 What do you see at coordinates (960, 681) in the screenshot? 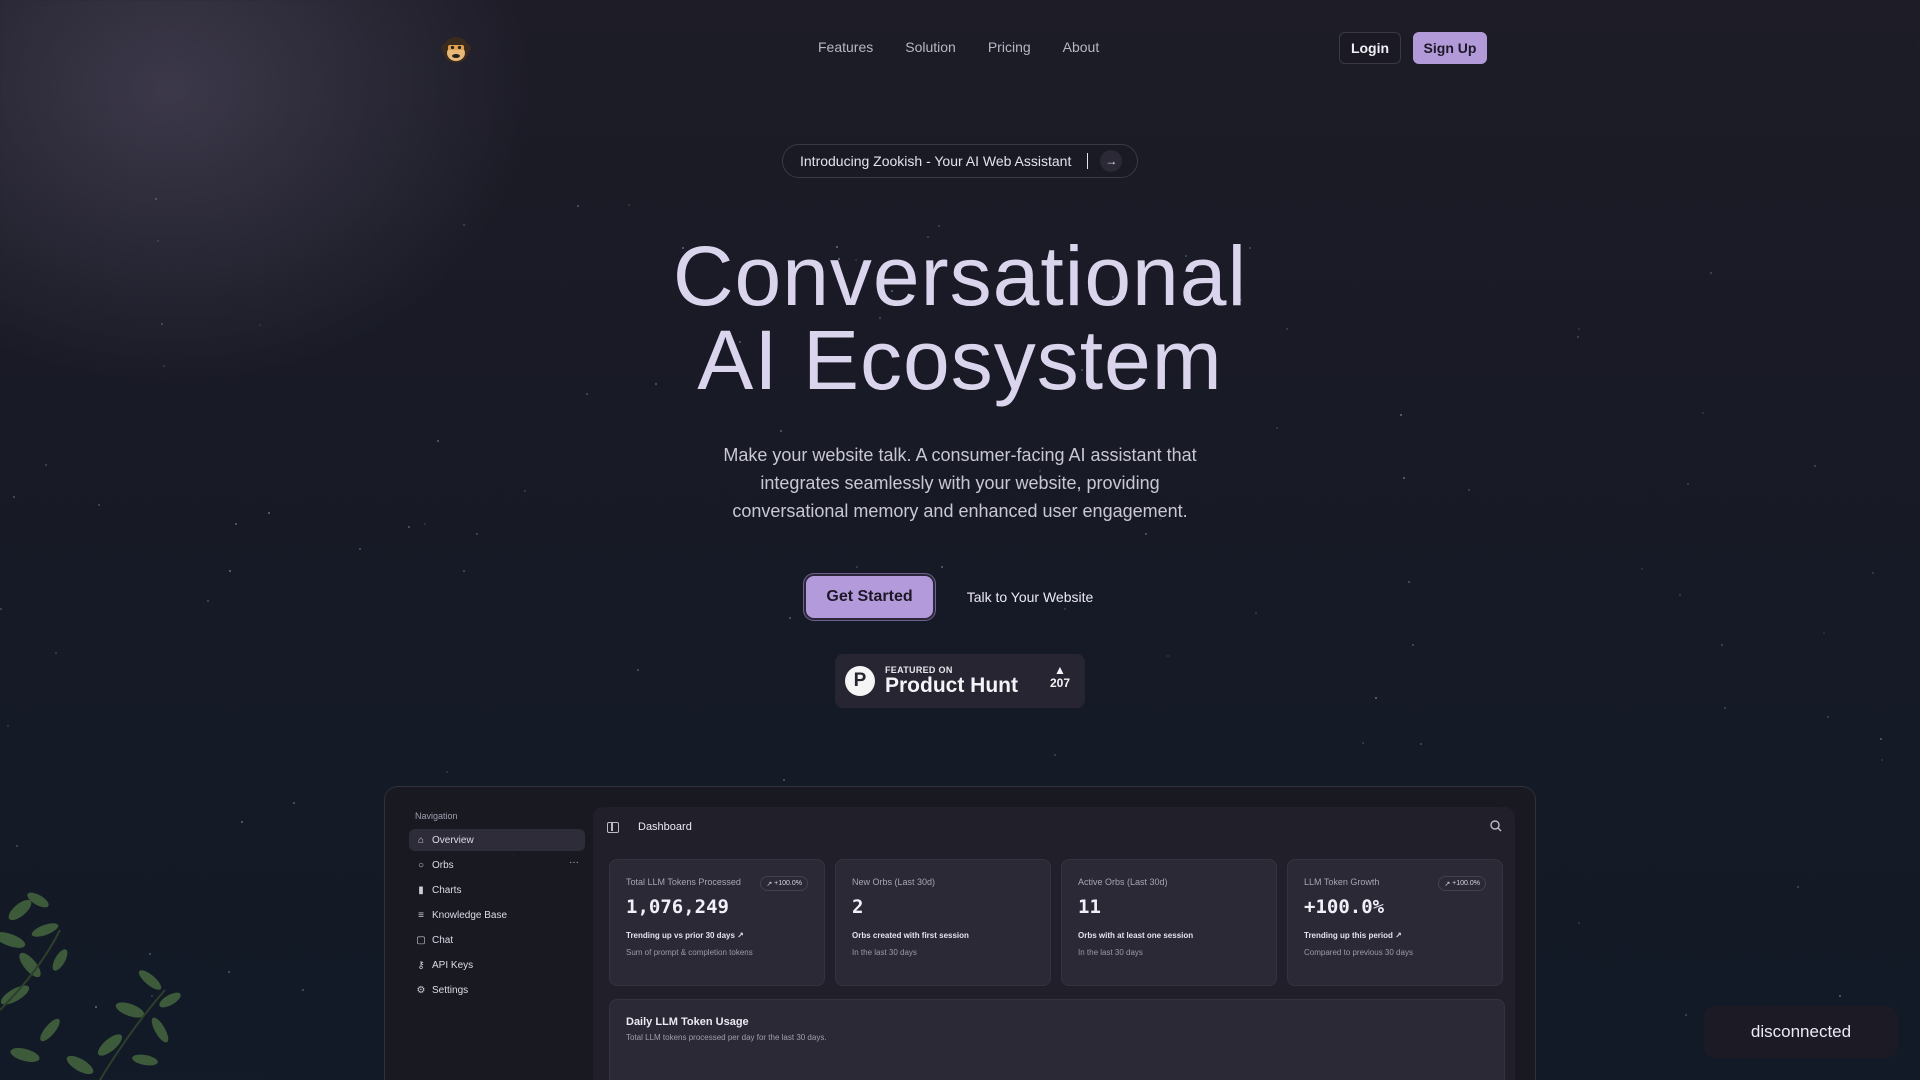
I see `product-hunt-badge: P FEATURED ON Product Hunt ▲ 207` at bounding box center [960, 681].